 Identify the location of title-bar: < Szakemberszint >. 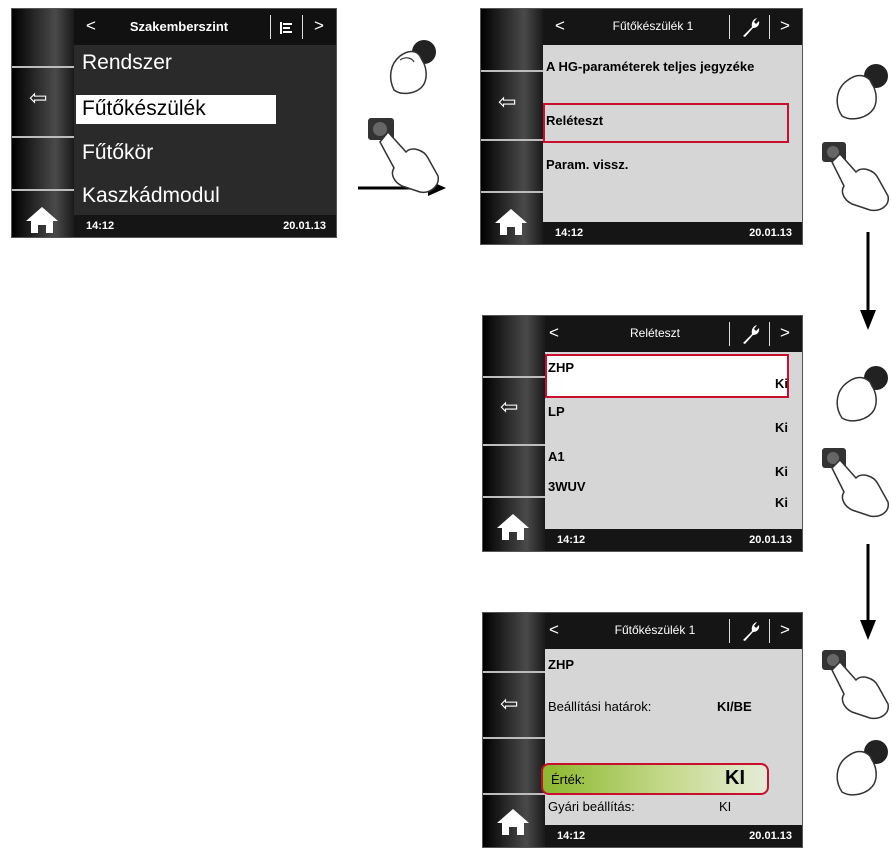
(205, 27).